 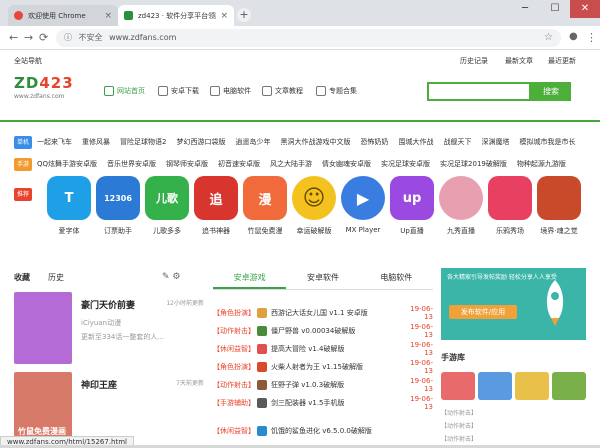 I want to click on play-icon: ▶, so click(x=363, y=198).